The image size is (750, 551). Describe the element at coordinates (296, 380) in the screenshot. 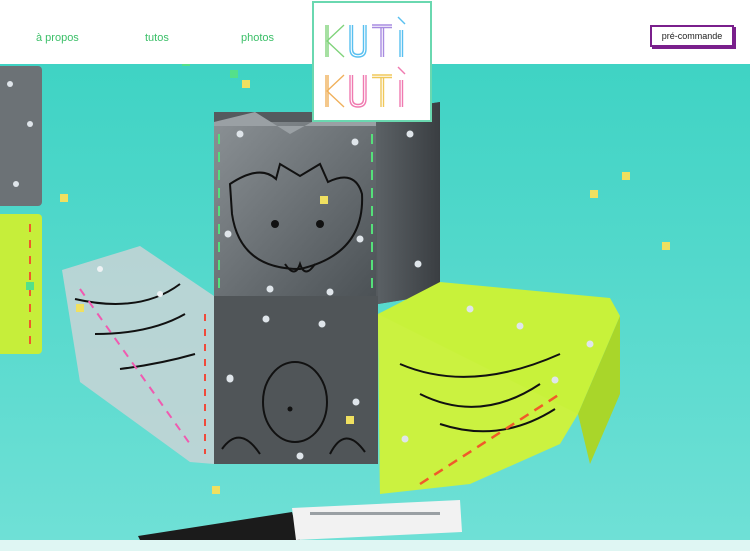

I see `bottom-belly-cube` at that location.